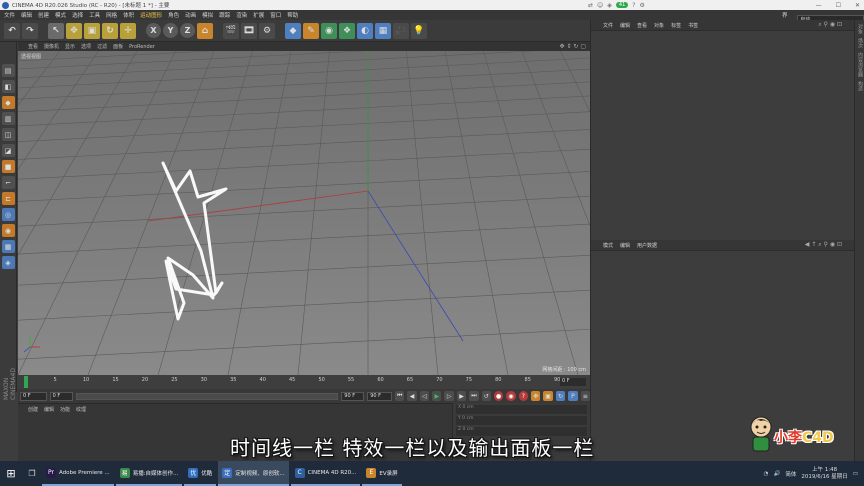 The image size is (864, 486). Describe the element at coordinates (790, 474) in the screenshot. I see `tray-ime-indicator: 简体` at that location.